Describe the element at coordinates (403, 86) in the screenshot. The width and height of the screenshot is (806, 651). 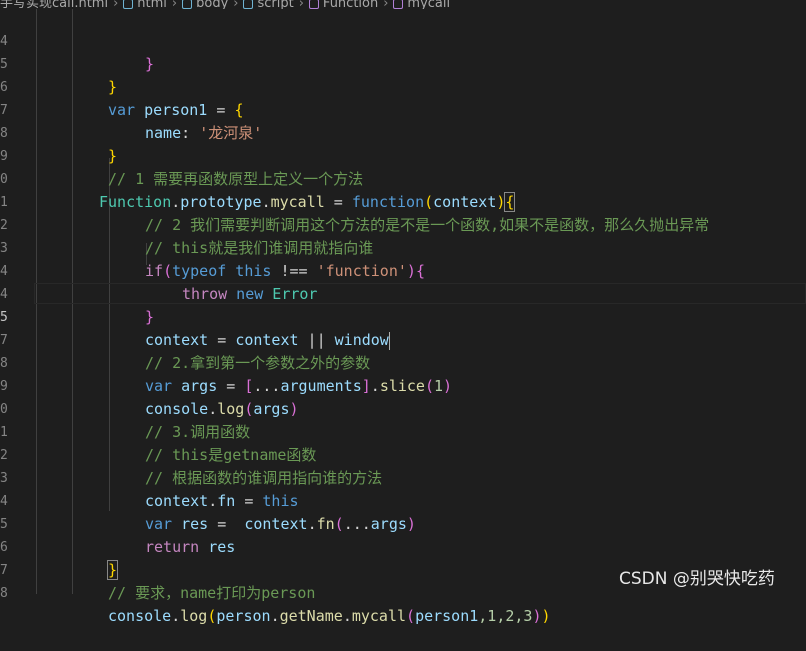
I see `code-line: 6 var person1 = {` at that location.